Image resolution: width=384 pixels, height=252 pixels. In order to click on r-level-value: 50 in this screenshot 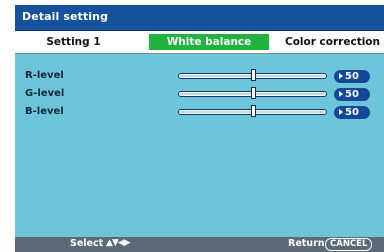, I will do `click(352, 76)`.